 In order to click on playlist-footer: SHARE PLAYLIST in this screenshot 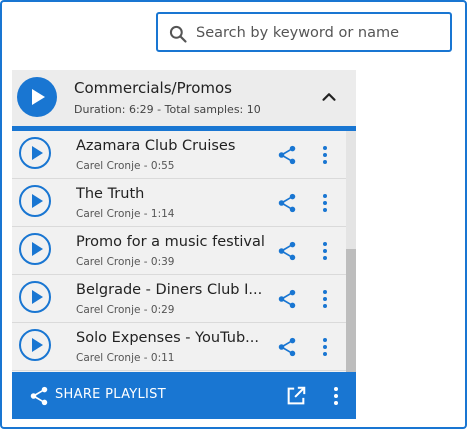, I will do `click(184, 395)`.